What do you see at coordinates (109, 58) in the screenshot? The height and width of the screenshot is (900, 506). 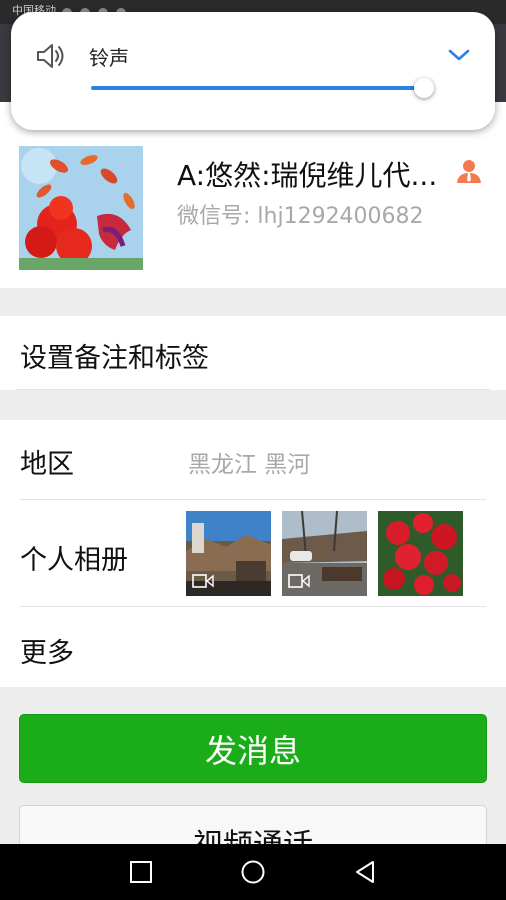 I see `volume-label: 铃声` at bounding box center [109, 58].